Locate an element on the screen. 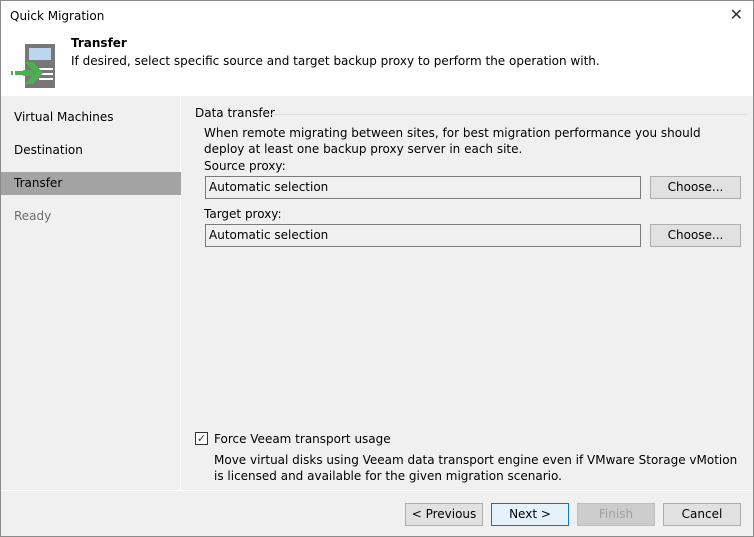 The width and height of the screenshot is (754, 537). migration-server-icon is located at coordinates (33, 66).